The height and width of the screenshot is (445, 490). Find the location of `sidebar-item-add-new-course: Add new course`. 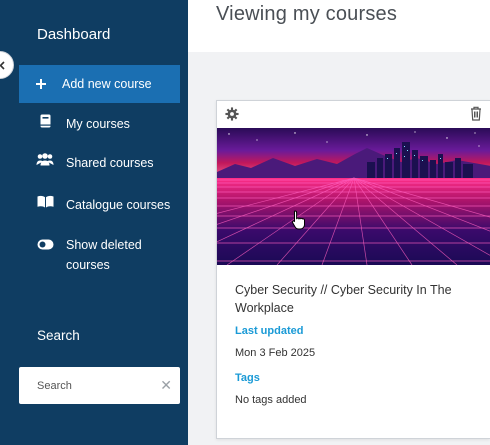

sidebar-item-add-new-course: Add new course is located at coordinates (99, 84).